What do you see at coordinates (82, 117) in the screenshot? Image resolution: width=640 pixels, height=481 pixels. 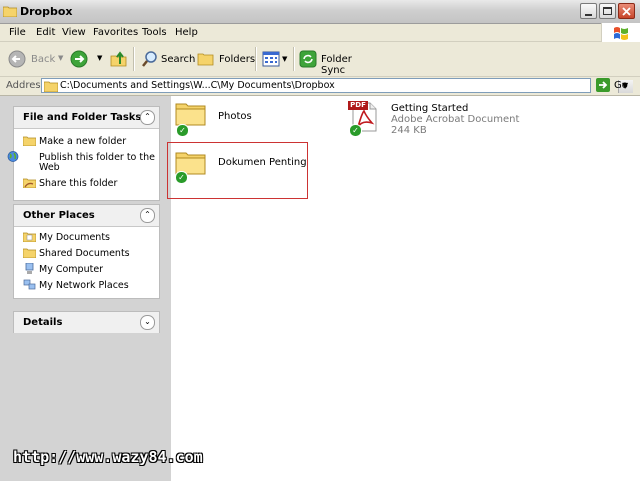 I see `panel-title: File and Folder Tasks` at bounding box center [82, 117].